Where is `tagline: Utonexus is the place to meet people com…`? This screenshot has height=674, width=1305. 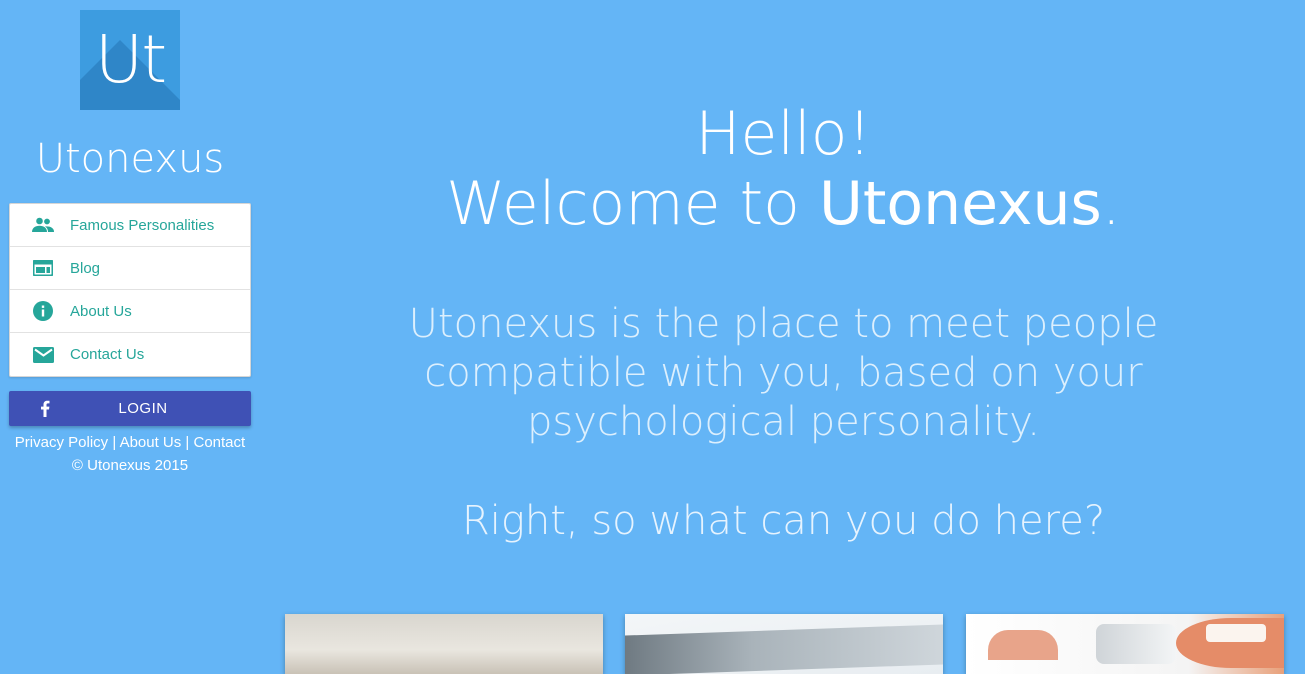
tagline: Utonexus is the place to meet people com… is located at coordinates (783, 373).